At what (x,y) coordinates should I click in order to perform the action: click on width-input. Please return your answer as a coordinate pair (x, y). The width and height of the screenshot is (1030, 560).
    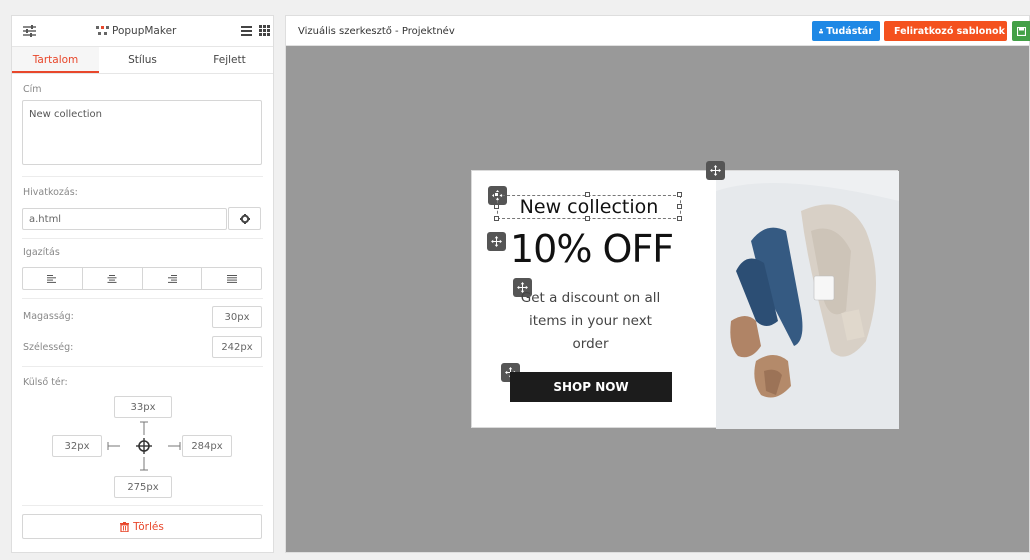
    Looking at the image, I should click on (237, 347).